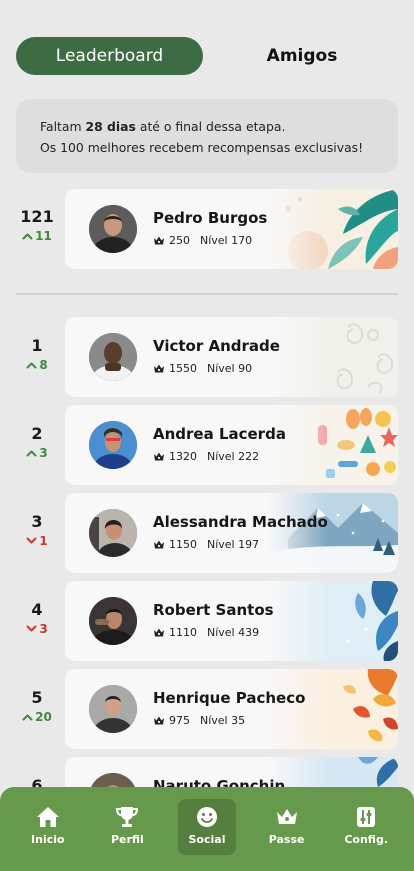 The height and width of the screenshot is (871, 414). What do you see at coordinates (230, 368) in the screenshot?
I see `player-level: Nível 90` at bounding box center [230, 368].